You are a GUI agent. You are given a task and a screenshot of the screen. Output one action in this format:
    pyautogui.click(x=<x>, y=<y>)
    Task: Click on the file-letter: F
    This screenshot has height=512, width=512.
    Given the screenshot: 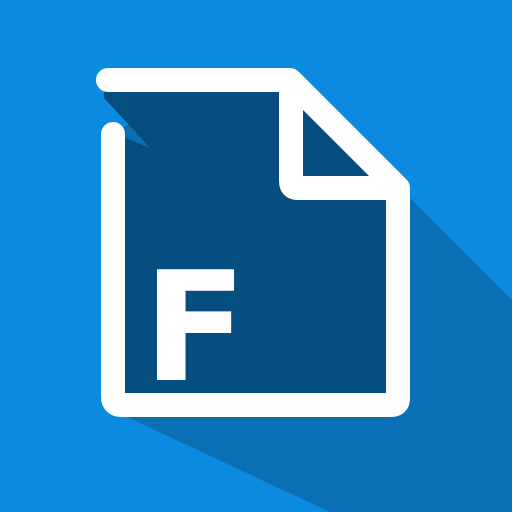 What is the action you would take?
    pyautogui.click(x=195, y=327)
    